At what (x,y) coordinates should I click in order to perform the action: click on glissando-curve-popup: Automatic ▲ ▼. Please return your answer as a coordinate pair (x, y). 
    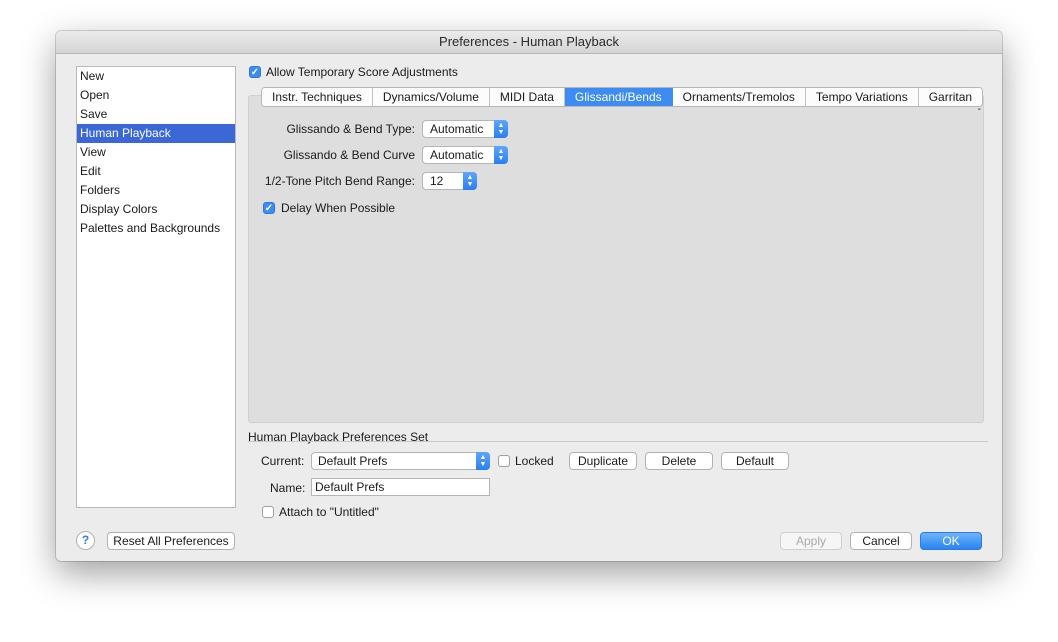
    Looking at the image, I should click on (465, 155).